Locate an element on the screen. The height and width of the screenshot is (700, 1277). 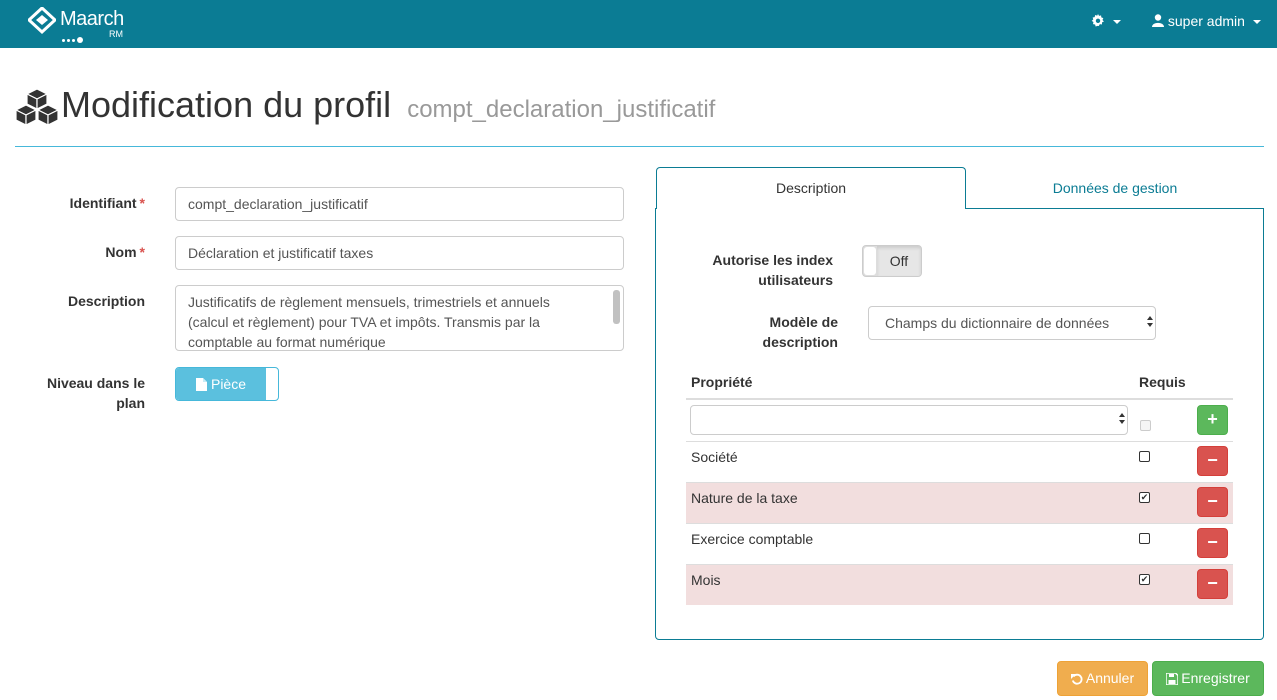
table-row: Nature de la taxe ✔ − is located at coordinates (959, 502).